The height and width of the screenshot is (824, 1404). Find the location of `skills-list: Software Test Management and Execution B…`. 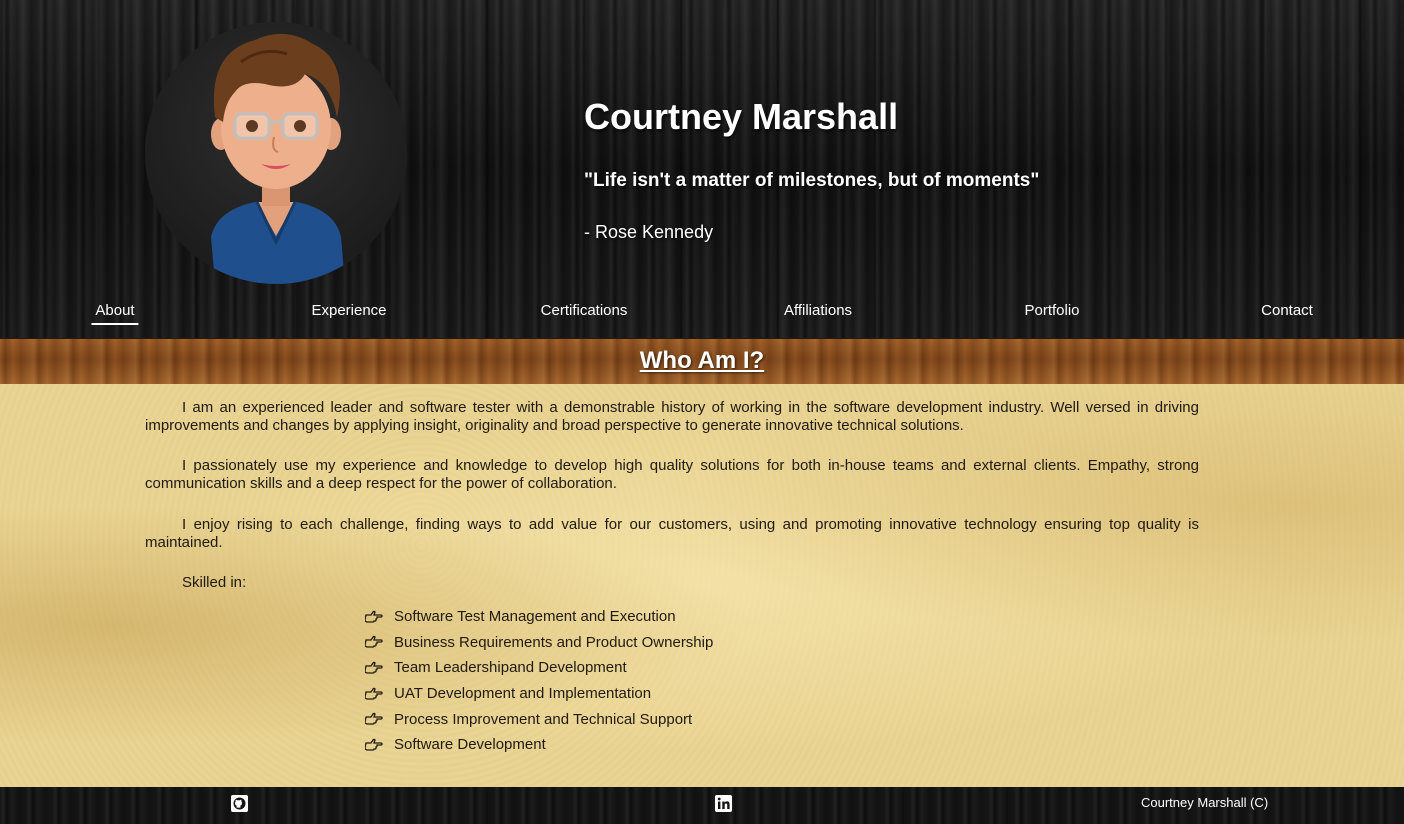

skills-list: Software Test Management and Execution B… is located at coordinates (539, 681).